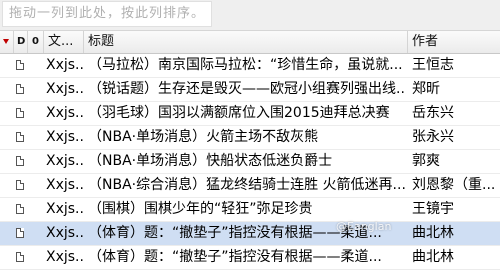  Describe the element at coordinates (433, 137) in the screenshot. I see `cell-author: 张永兴` at that location.